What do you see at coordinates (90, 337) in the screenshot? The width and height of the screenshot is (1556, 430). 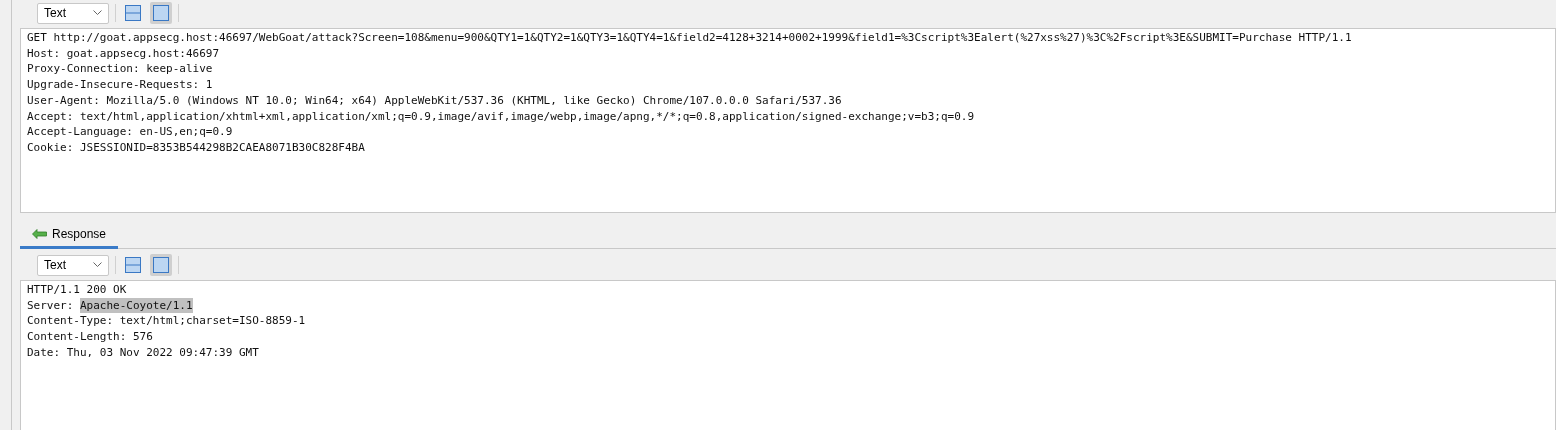 I see `response-line-text: Content-Length: 576` at bounding box center [90, 337].